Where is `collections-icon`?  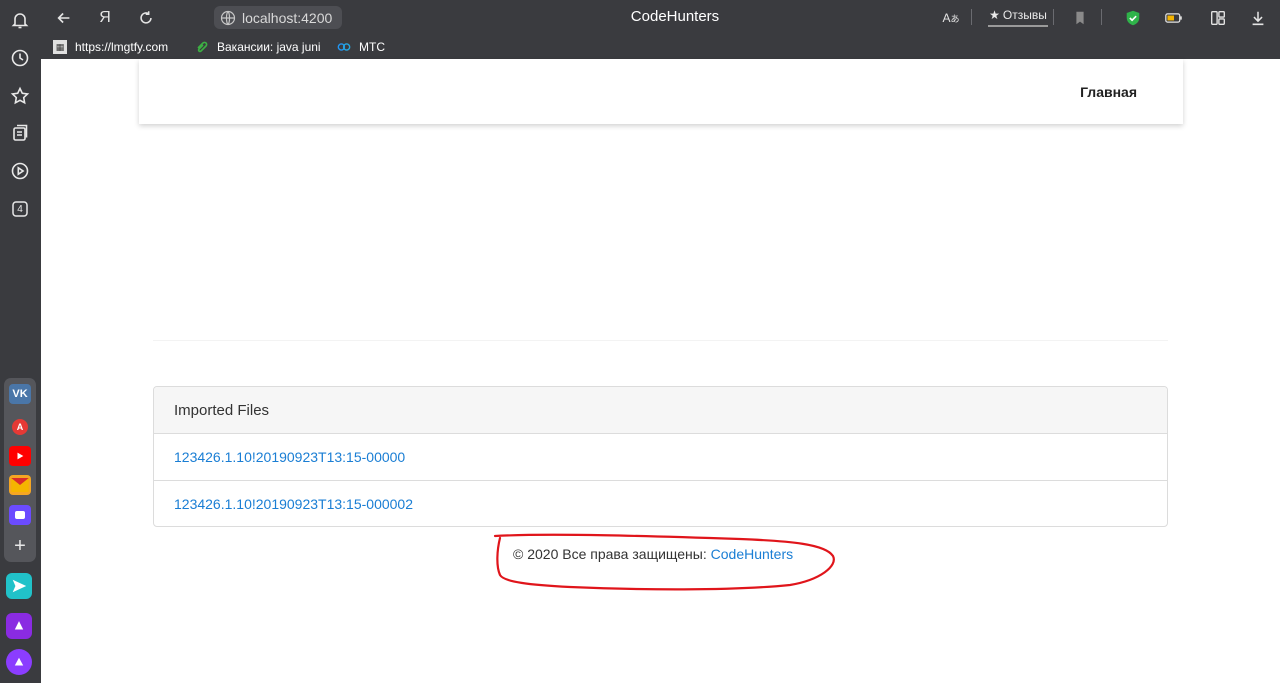 collections-icon is located at coordinates (20, 133).